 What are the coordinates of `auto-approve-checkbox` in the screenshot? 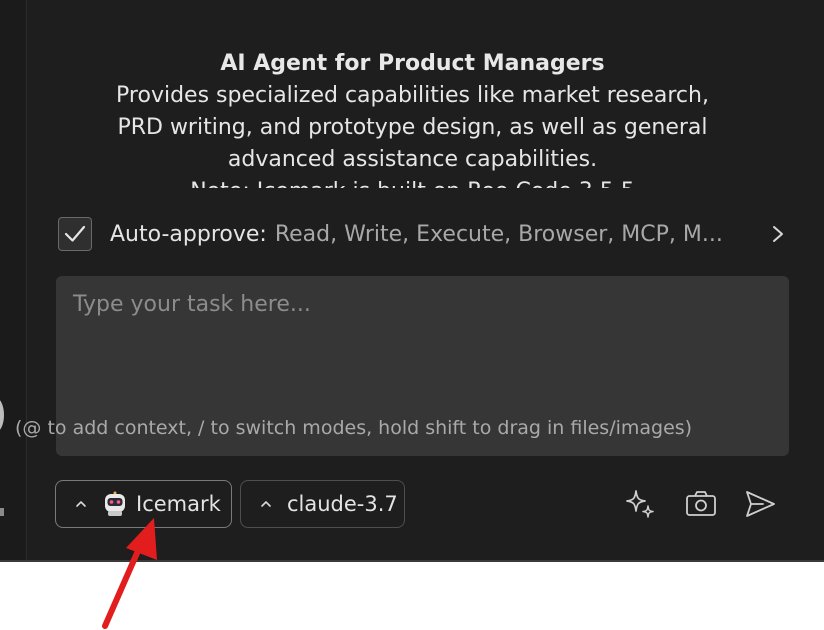 It's located at (75, 234).